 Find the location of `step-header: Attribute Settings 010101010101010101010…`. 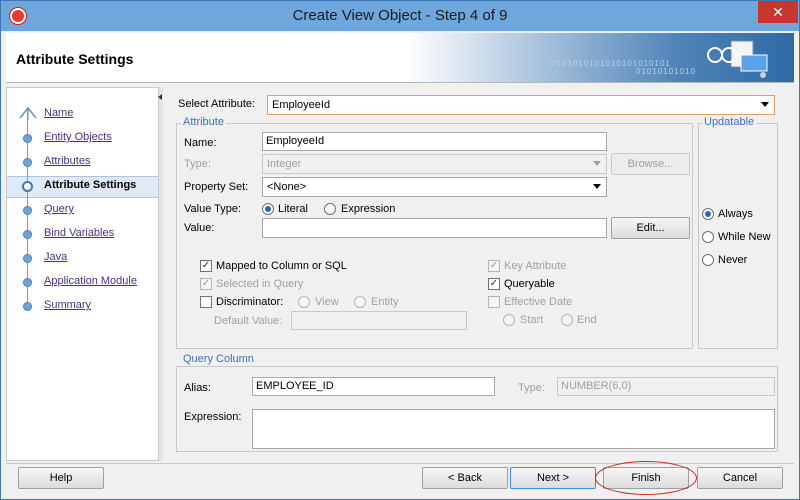

step-header: Attribute Settings 010101010101010101010… is located at coordinates (400, 58).